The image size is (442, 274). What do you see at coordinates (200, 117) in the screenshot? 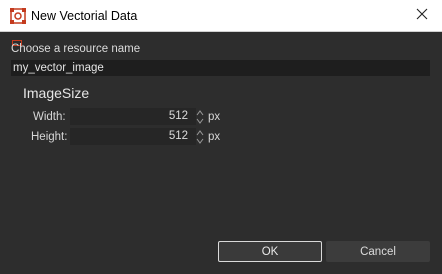
I see `width-spinner-icon` at bounding box center [200, 117].